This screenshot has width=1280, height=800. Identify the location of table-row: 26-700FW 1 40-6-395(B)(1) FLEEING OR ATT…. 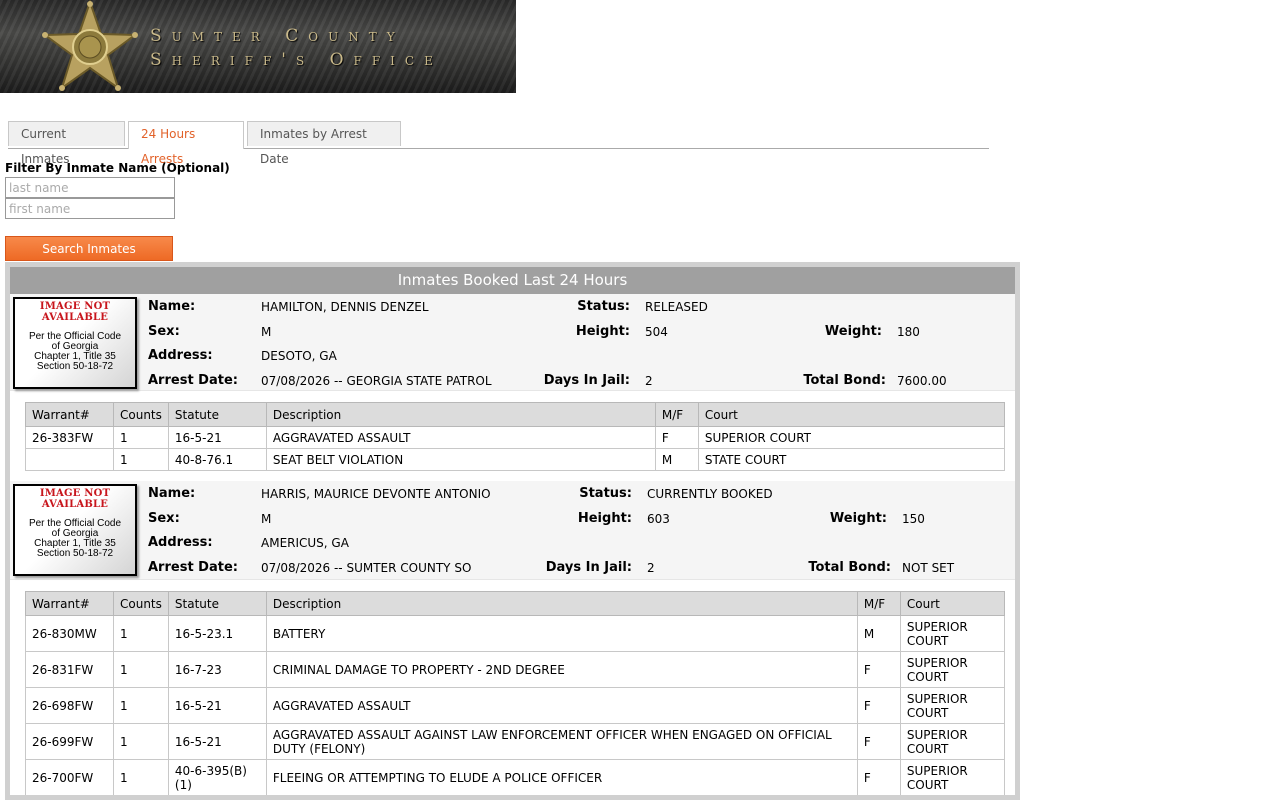
(515, 777).